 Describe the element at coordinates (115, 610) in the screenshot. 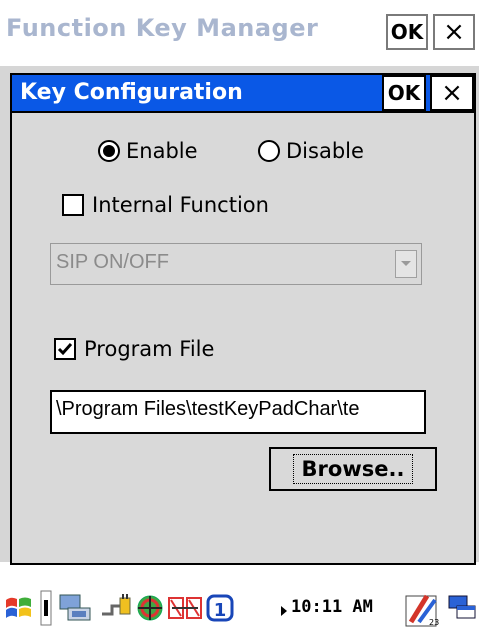

I see `power-icon` at that location.